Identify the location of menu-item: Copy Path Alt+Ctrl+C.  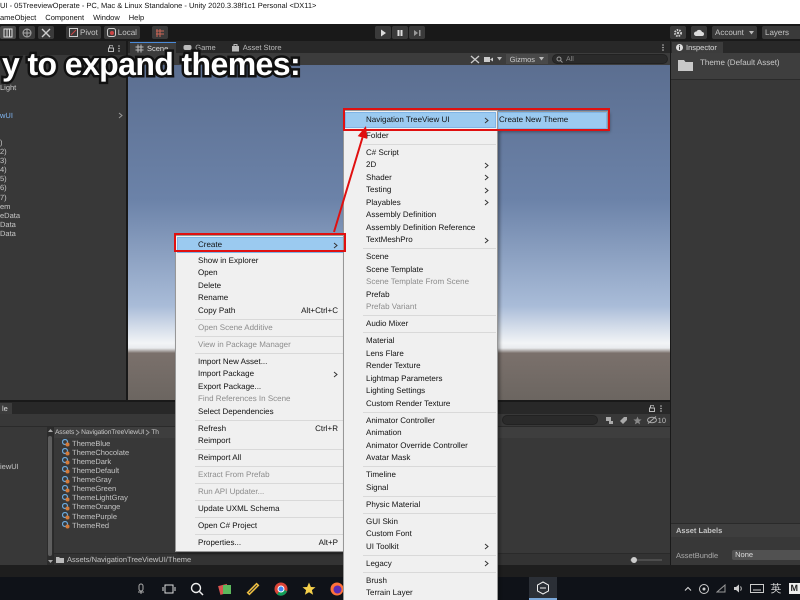
(261, 310).